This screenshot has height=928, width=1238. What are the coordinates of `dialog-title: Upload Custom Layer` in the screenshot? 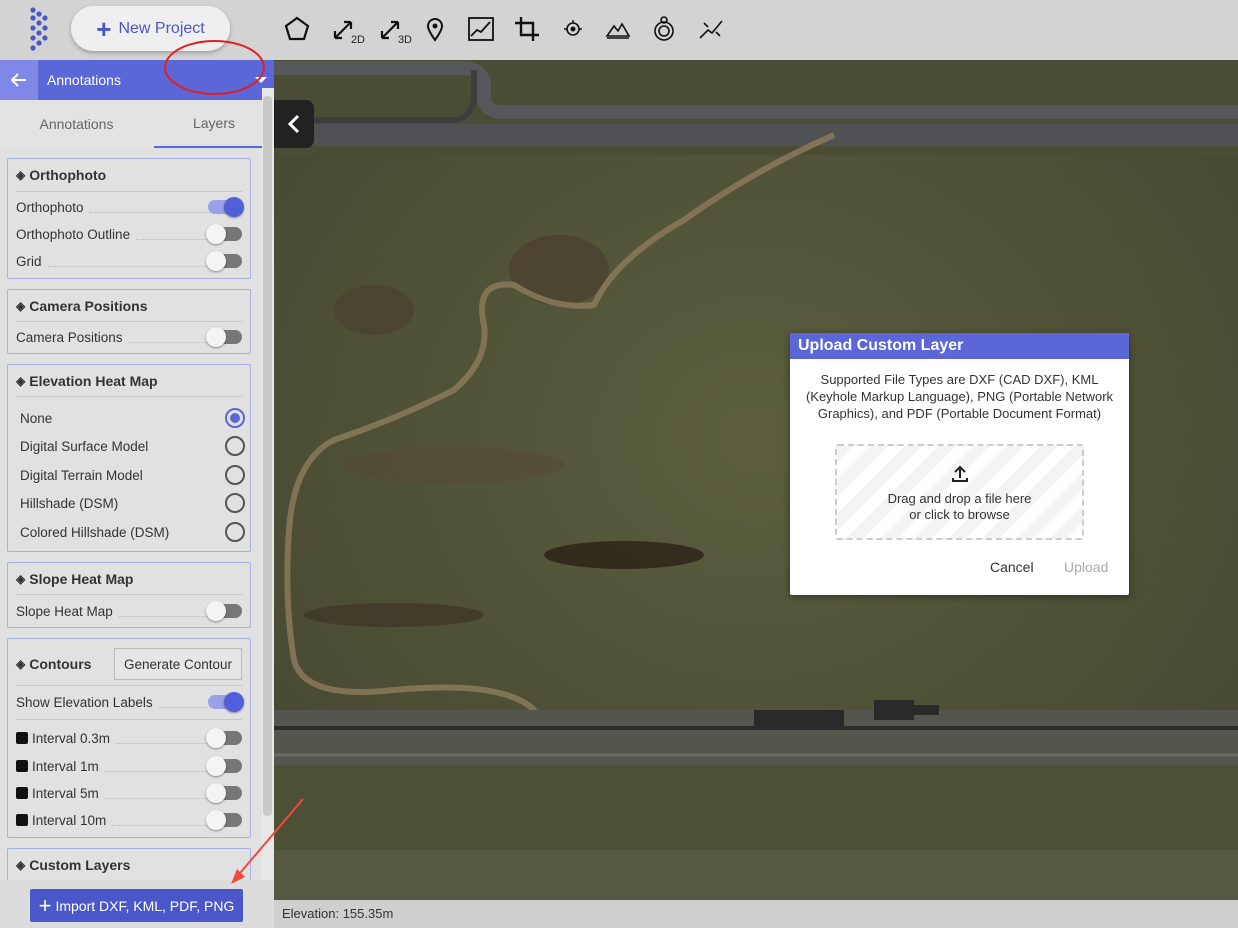 It's located at (959, 346).